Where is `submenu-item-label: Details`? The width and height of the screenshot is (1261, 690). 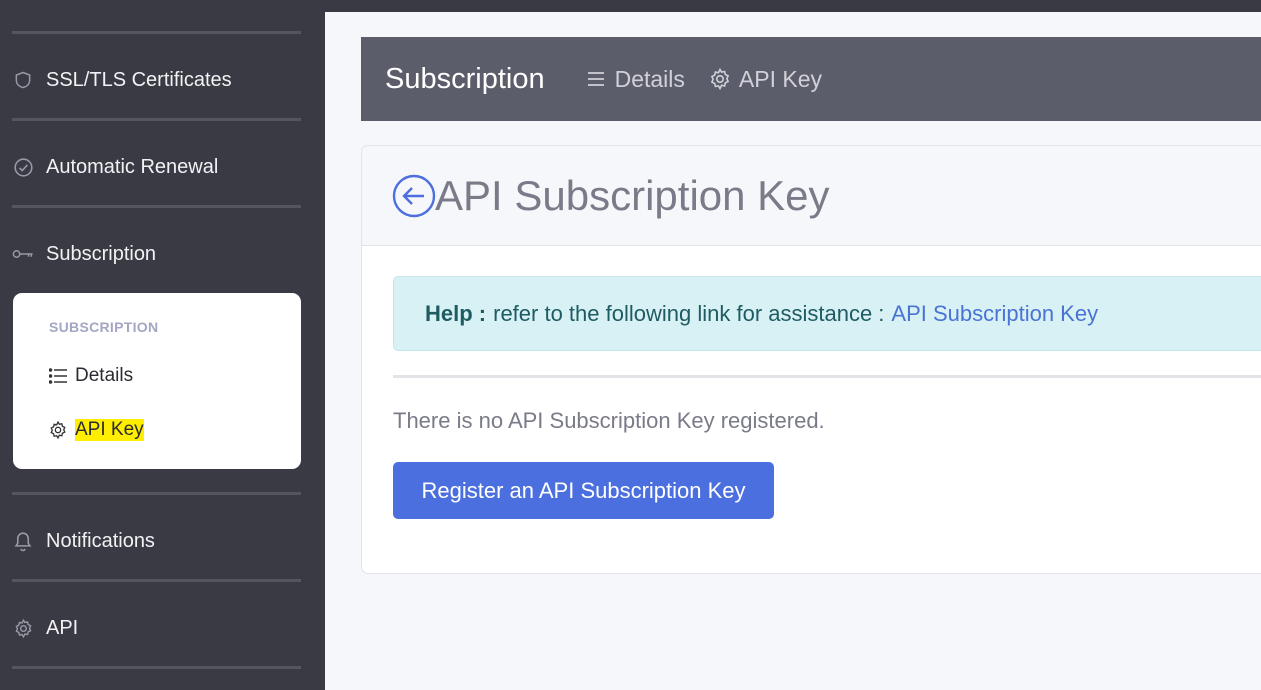
submenu-item-label: Details is located at coordinates (104, 375).